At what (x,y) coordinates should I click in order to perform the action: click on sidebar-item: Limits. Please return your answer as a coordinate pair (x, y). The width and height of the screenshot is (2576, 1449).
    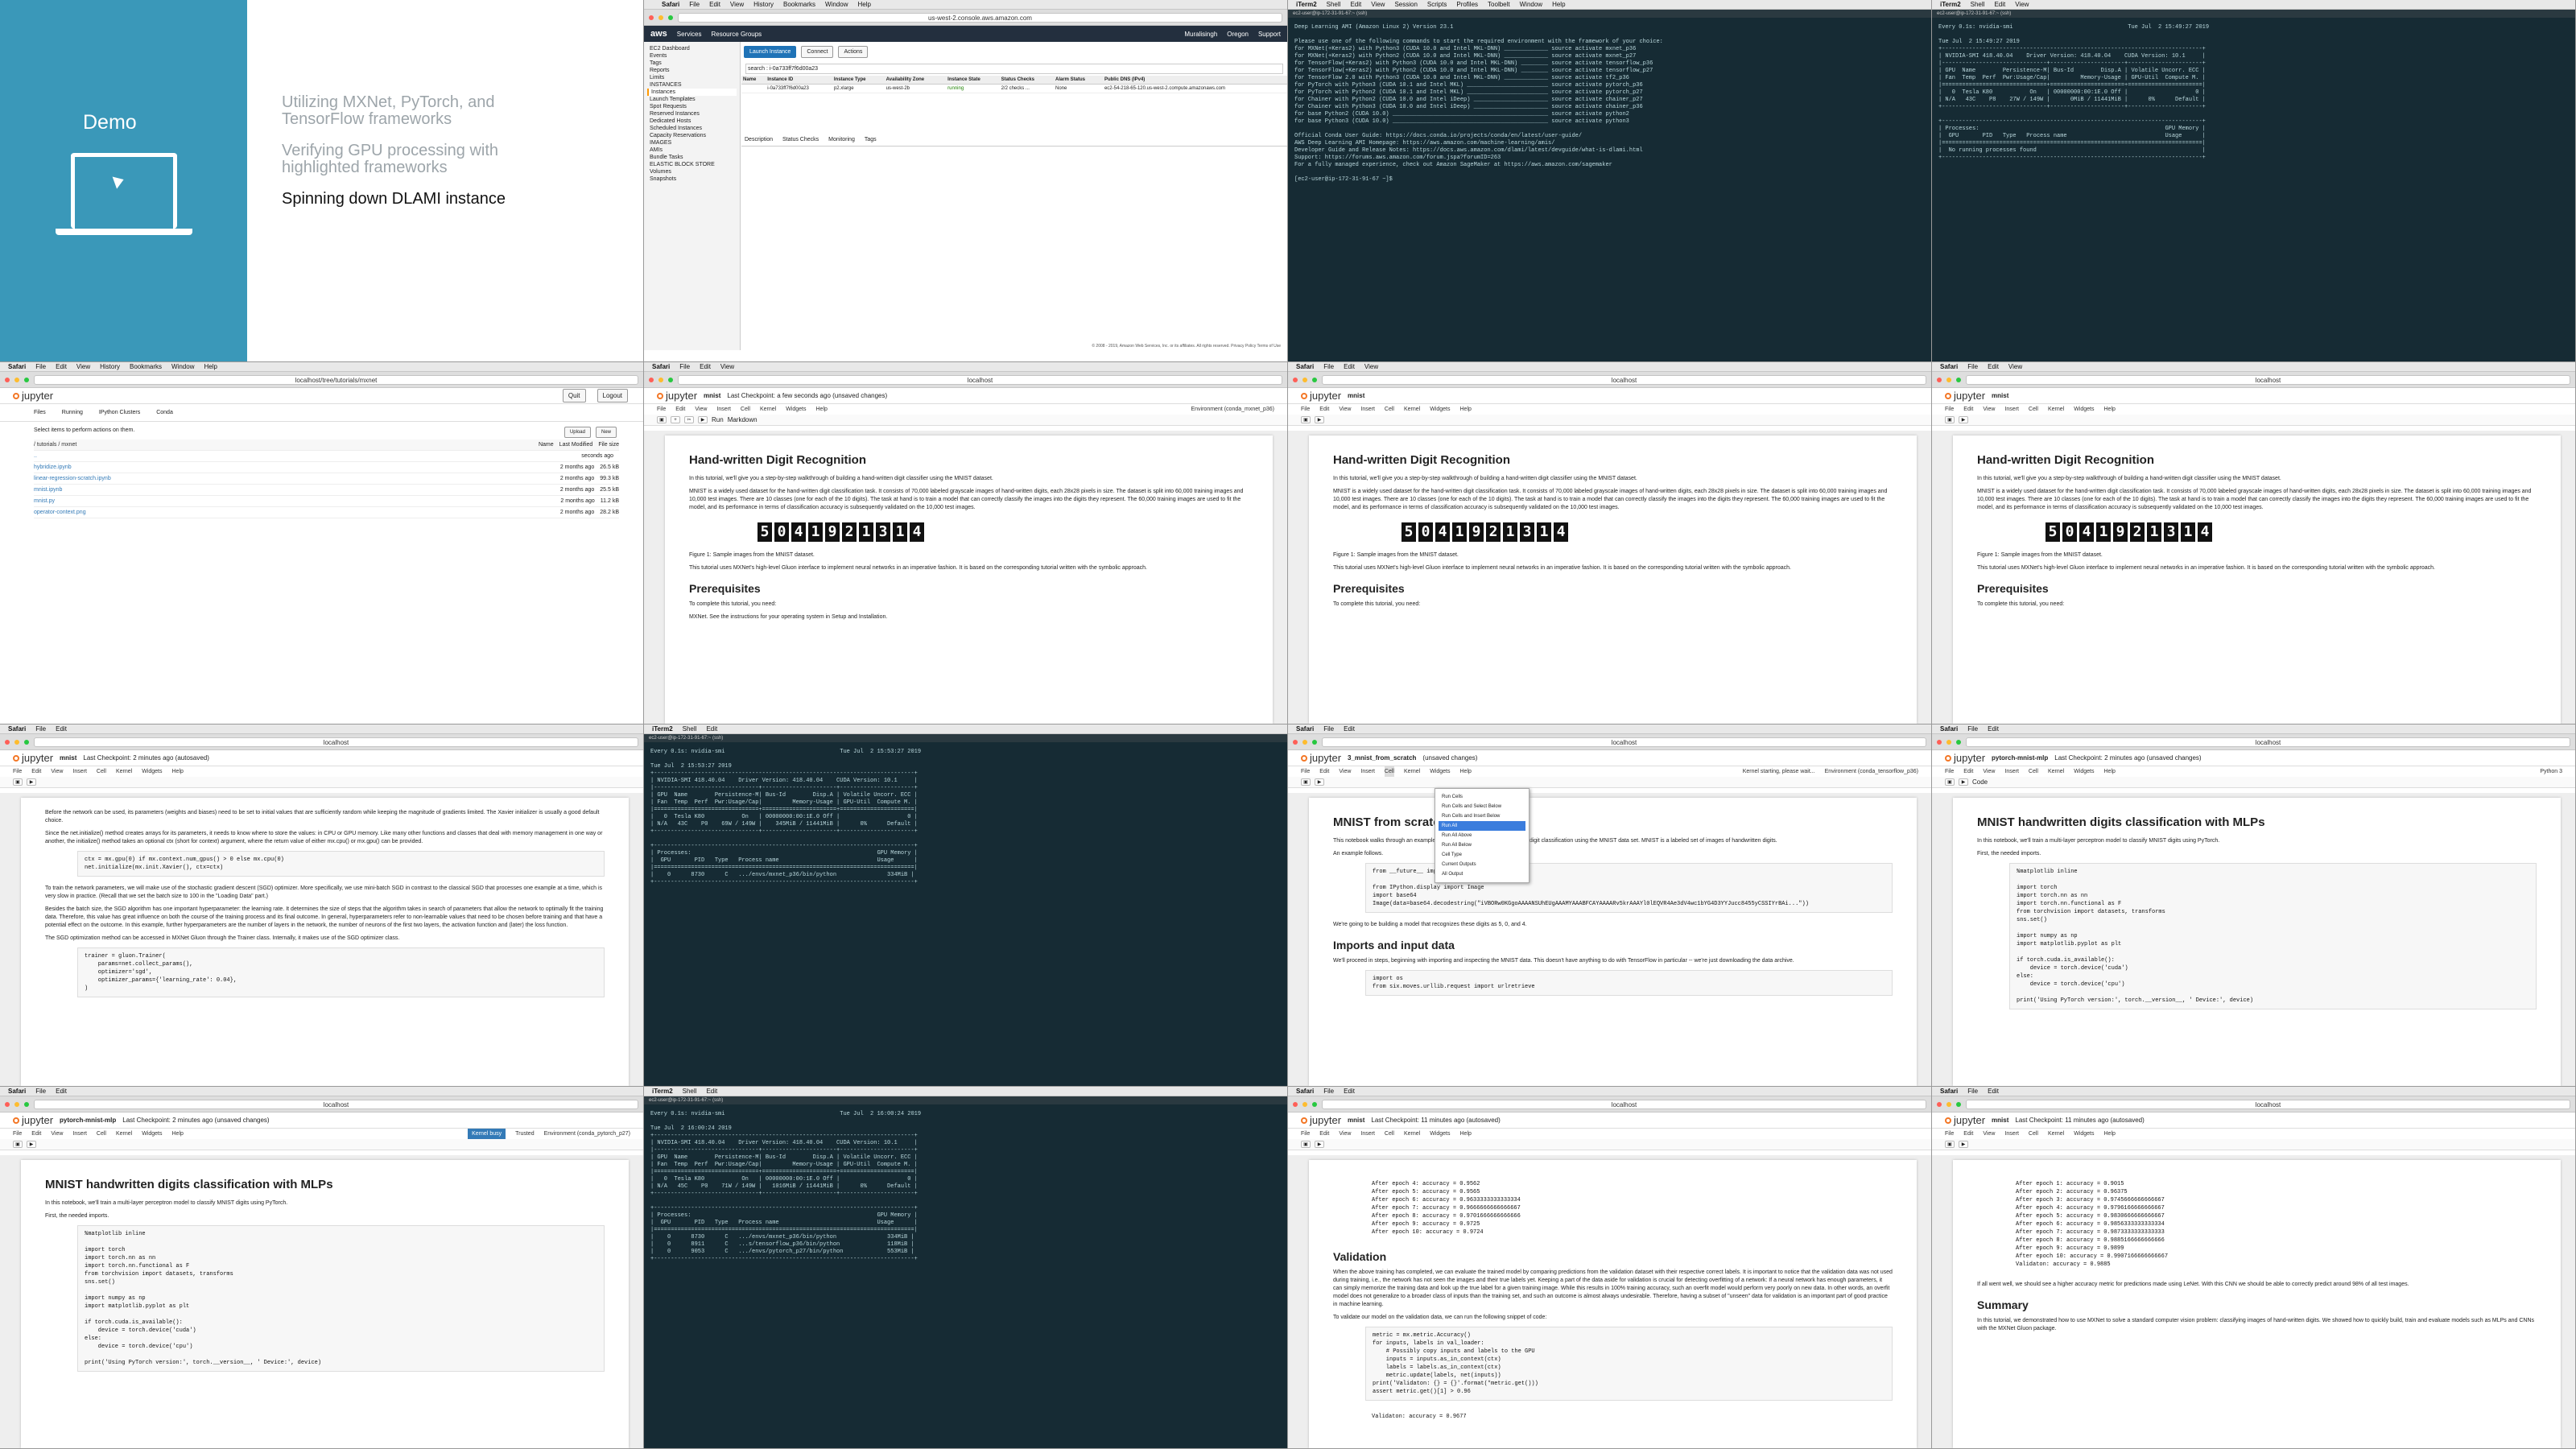
    Looking at the image, I should click on (692, 77).